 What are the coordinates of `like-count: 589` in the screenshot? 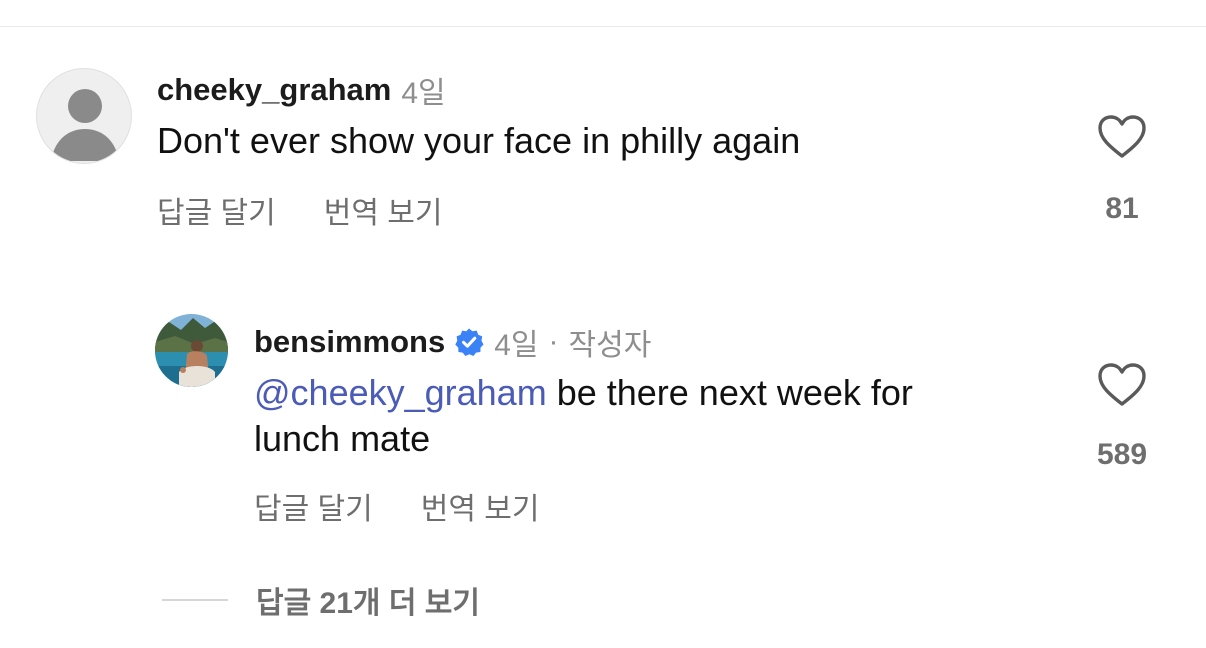 It's located at (1122, 454).